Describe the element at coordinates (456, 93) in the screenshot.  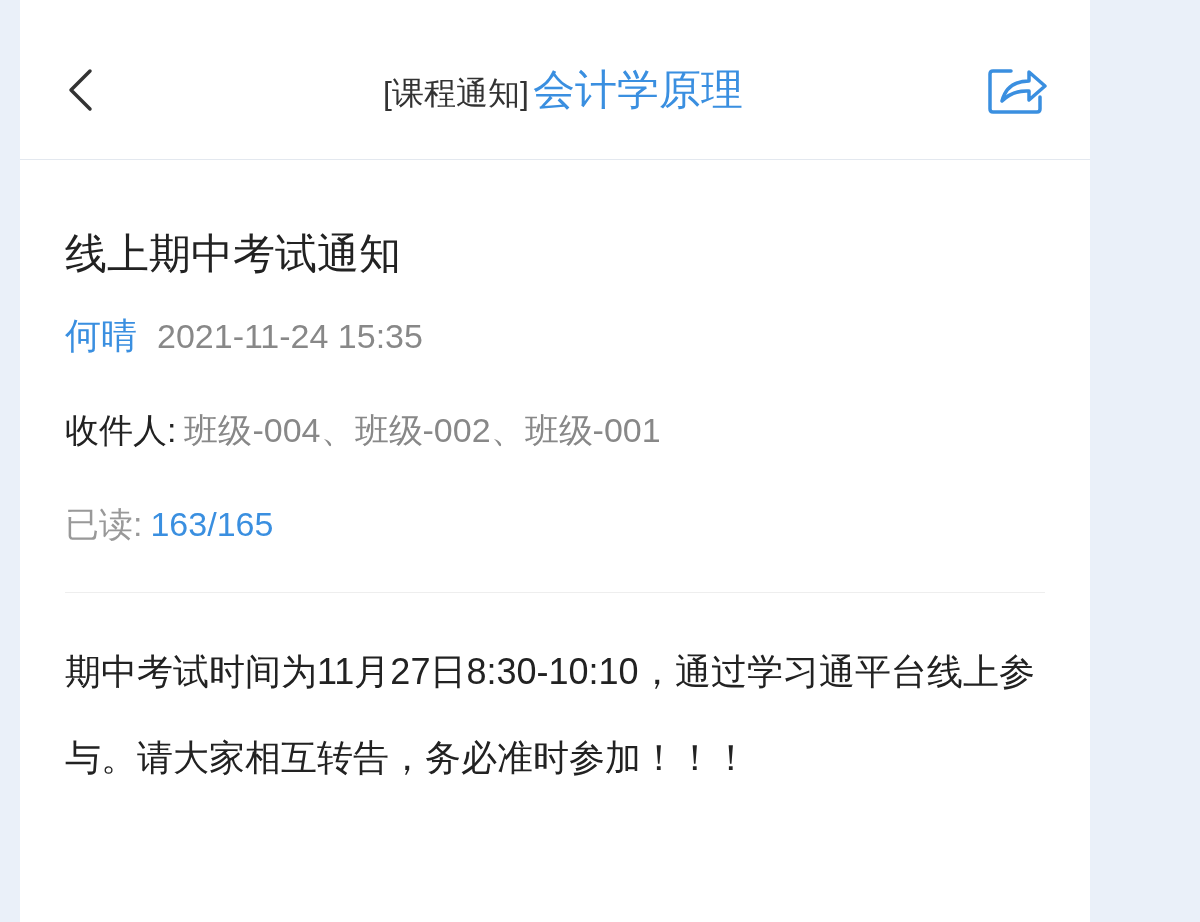
I see `notice-type-label: [课程通知]` at that location.